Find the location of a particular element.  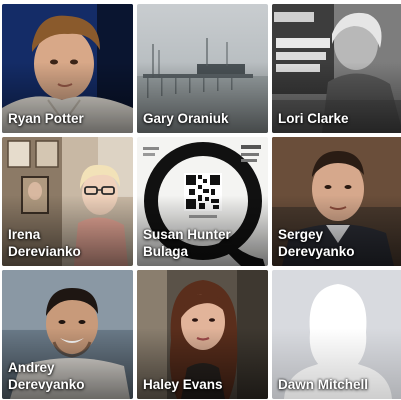

friend-tile-andrey-derevyanko: Andrey Derevyanko is located at coordinates (67, 334).